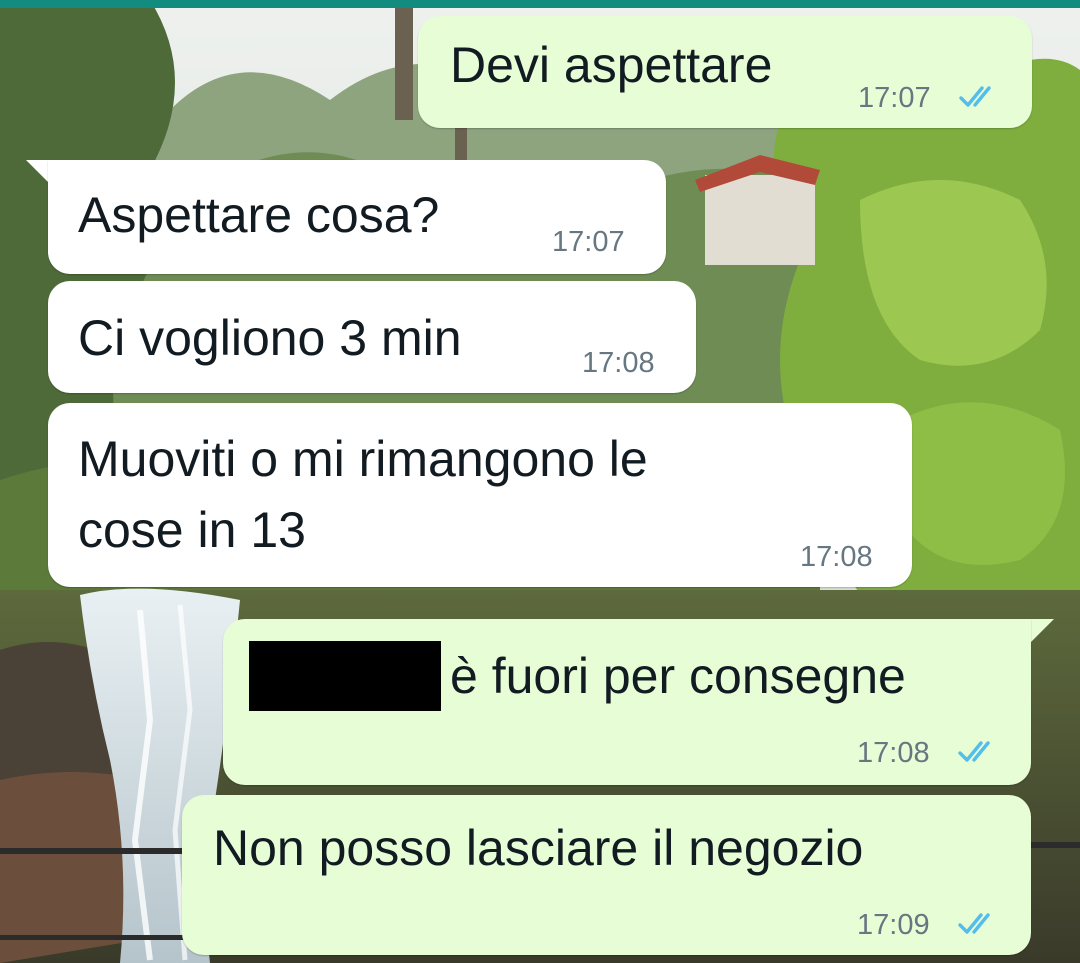 This screenshot has width=1080, height=963. I want to click on app-top-bar-edge, so click(540, 4).